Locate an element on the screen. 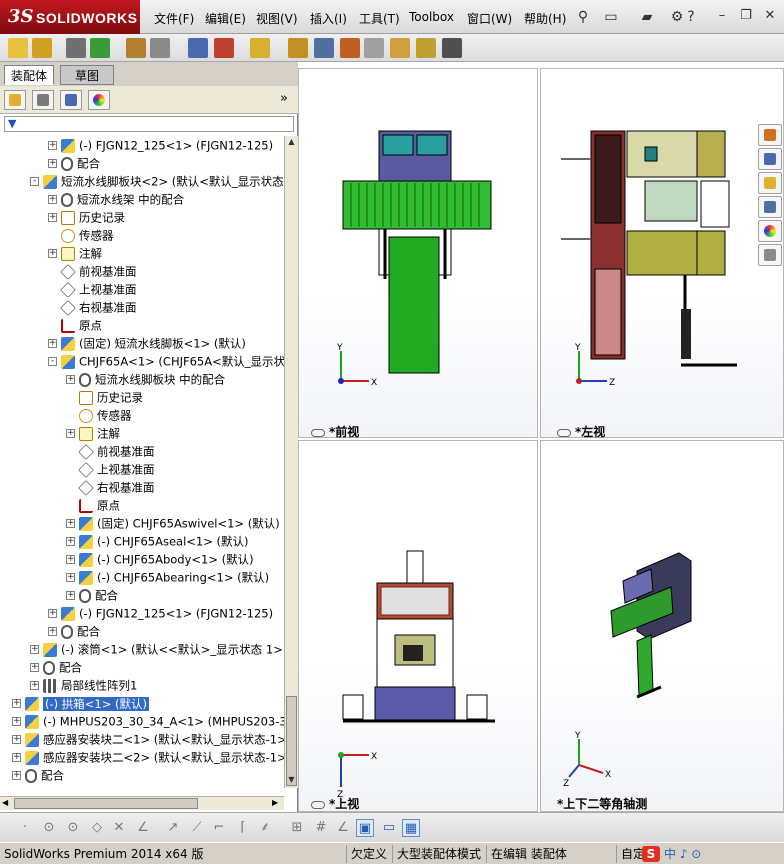 The width and height of the screenshot is (784, 864). four-view-icon: ▦ is located at coordinates (411, 828).